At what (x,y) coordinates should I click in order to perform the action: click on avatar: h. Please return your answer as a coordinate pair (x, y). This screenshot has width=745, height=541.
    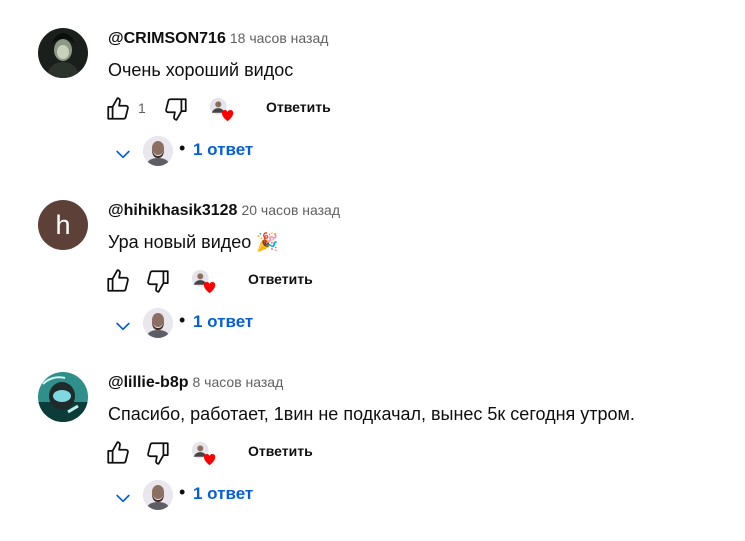
    Looking at the image, I should click on (63, 225).